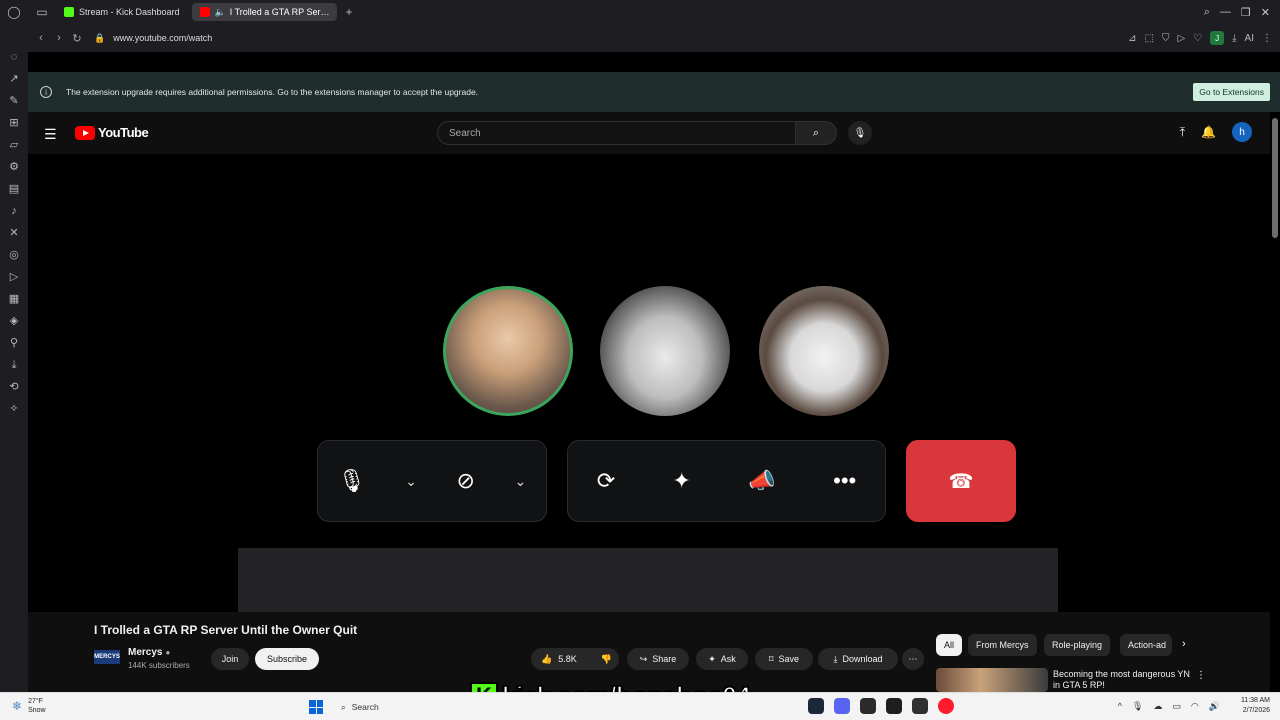 This screenshot has height=720, width=1280. I want to click on chevron-up-icon: ^, so click(1120, 706).